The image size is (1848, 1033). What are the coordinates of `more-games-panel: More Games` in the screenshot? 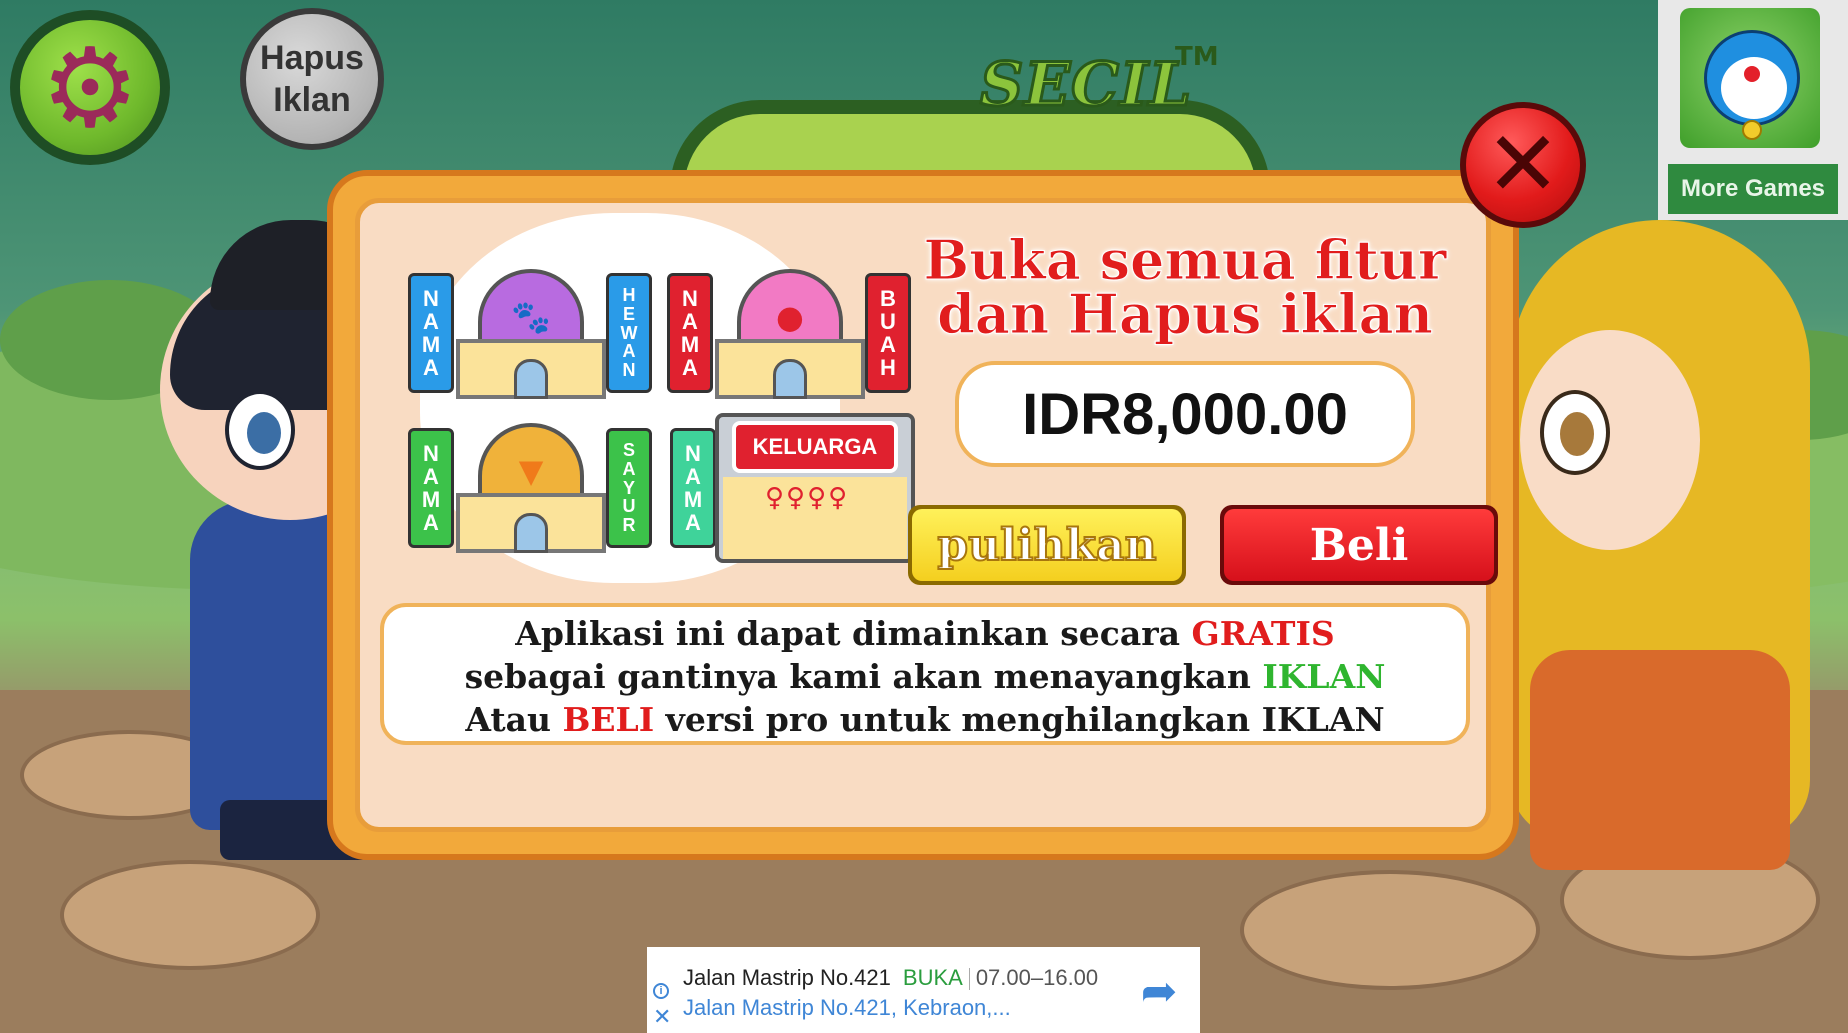 It's located at (1753, 110).